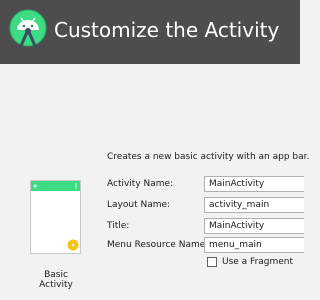 Image resolution: width=320 pixels, height=300 pixels. Describe the element at coordinates (254, 245) in the screenshot. I see `menu-resource-name-field: menu_main` at that location.